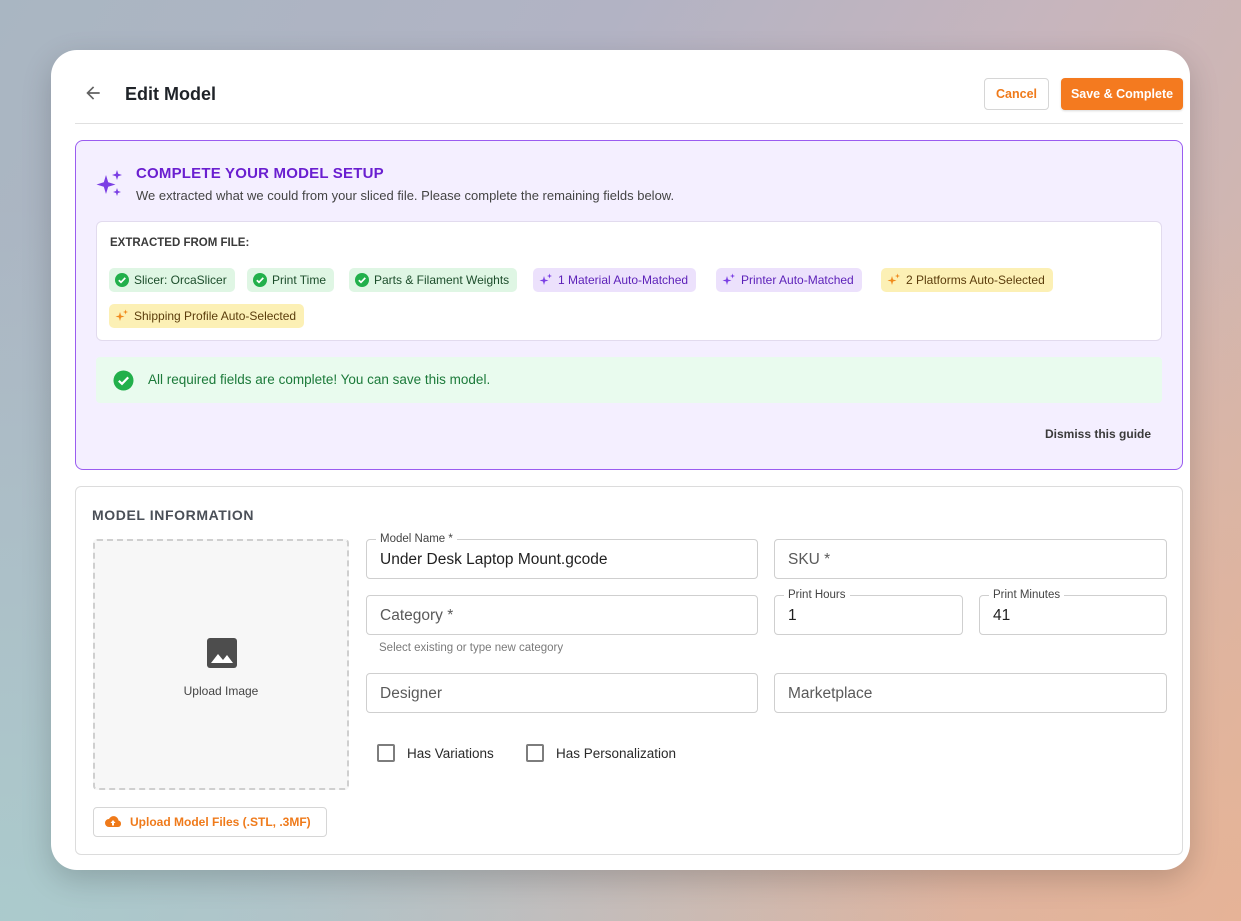  Describe the element at coordinates (970, 693) in the screenshot. I see `marketplace-field: Marketplace` at that location.